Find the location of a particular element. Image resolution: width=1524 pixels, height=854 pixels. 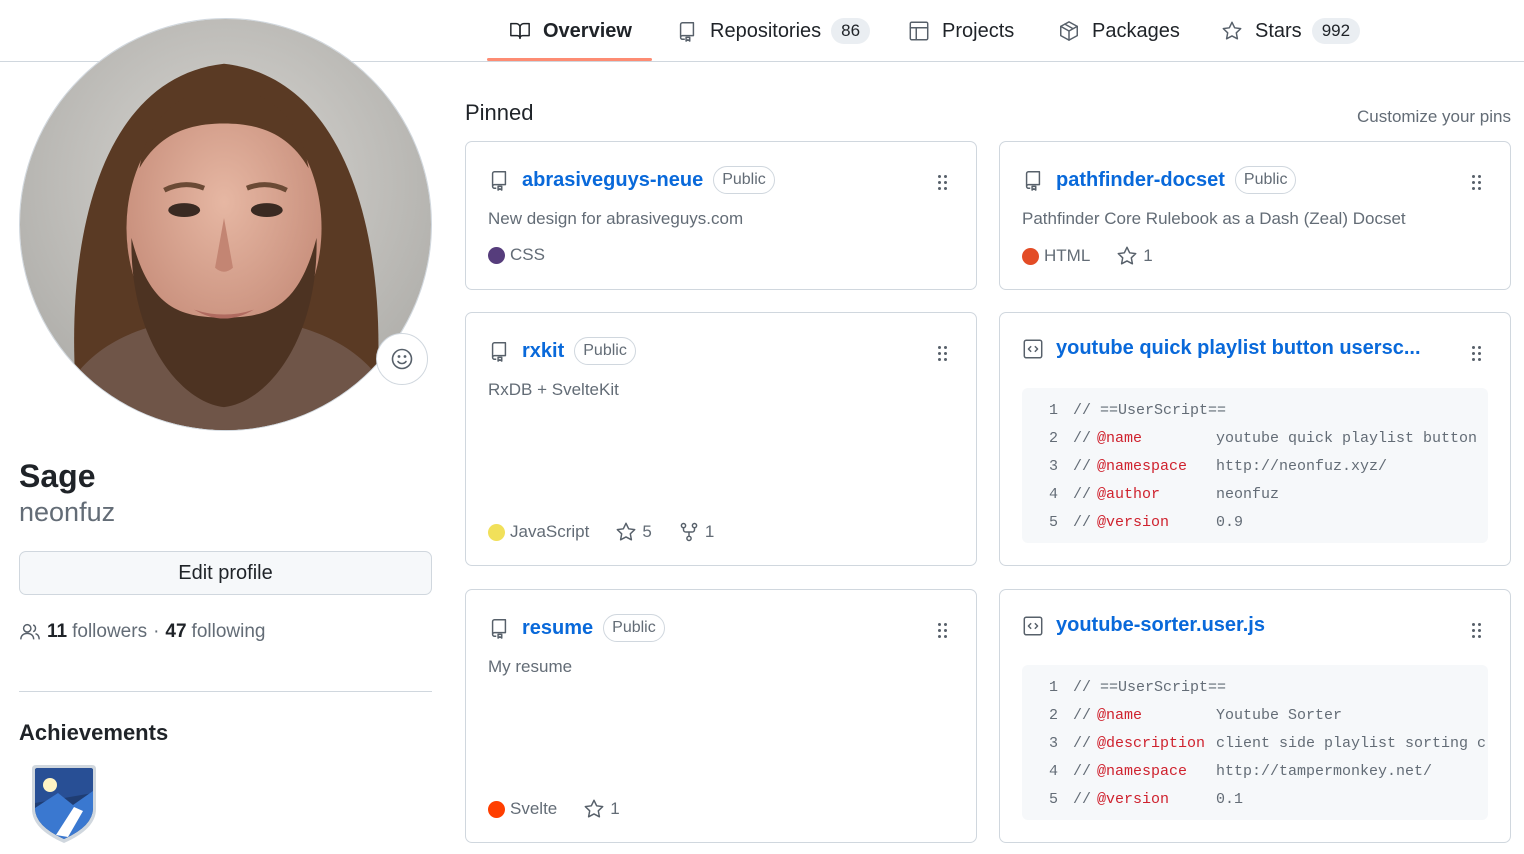

code-line: 2 // @name Youtube Sorter is located at coordinates (1255, 717).